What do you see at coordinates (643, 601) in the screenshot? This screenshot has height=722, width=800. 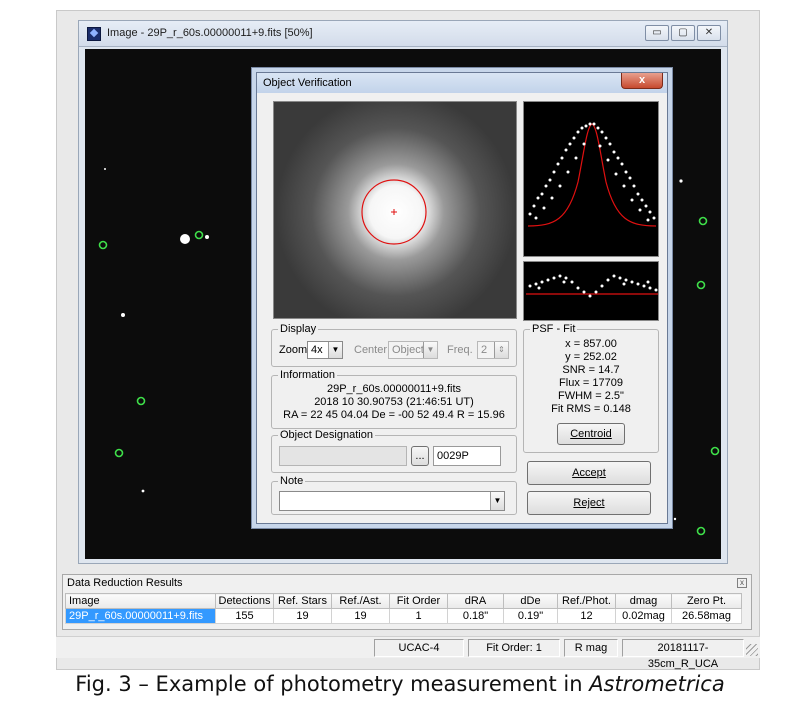 I see `column-header-dmag: dmag` at bounding box center [643, 601].